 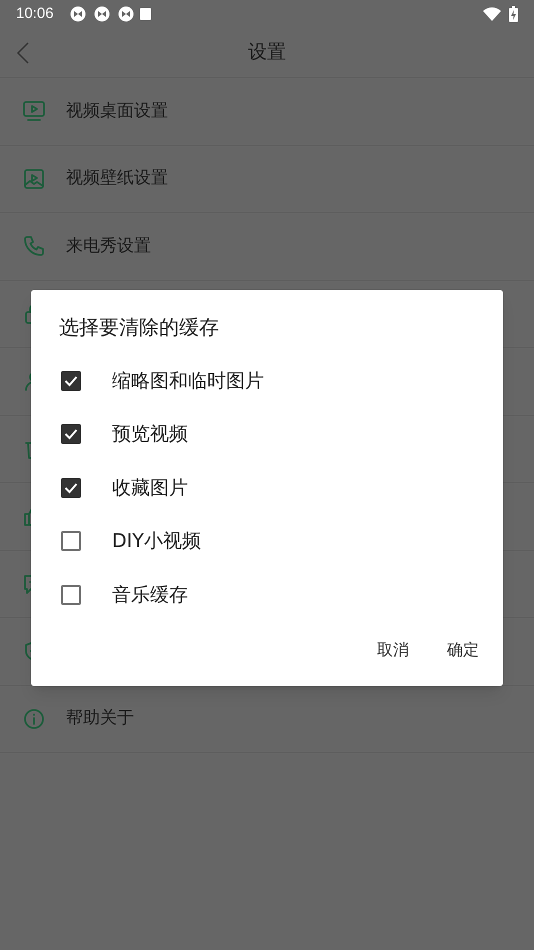 I want to click on battery-icon, so click(x=513, y=14).